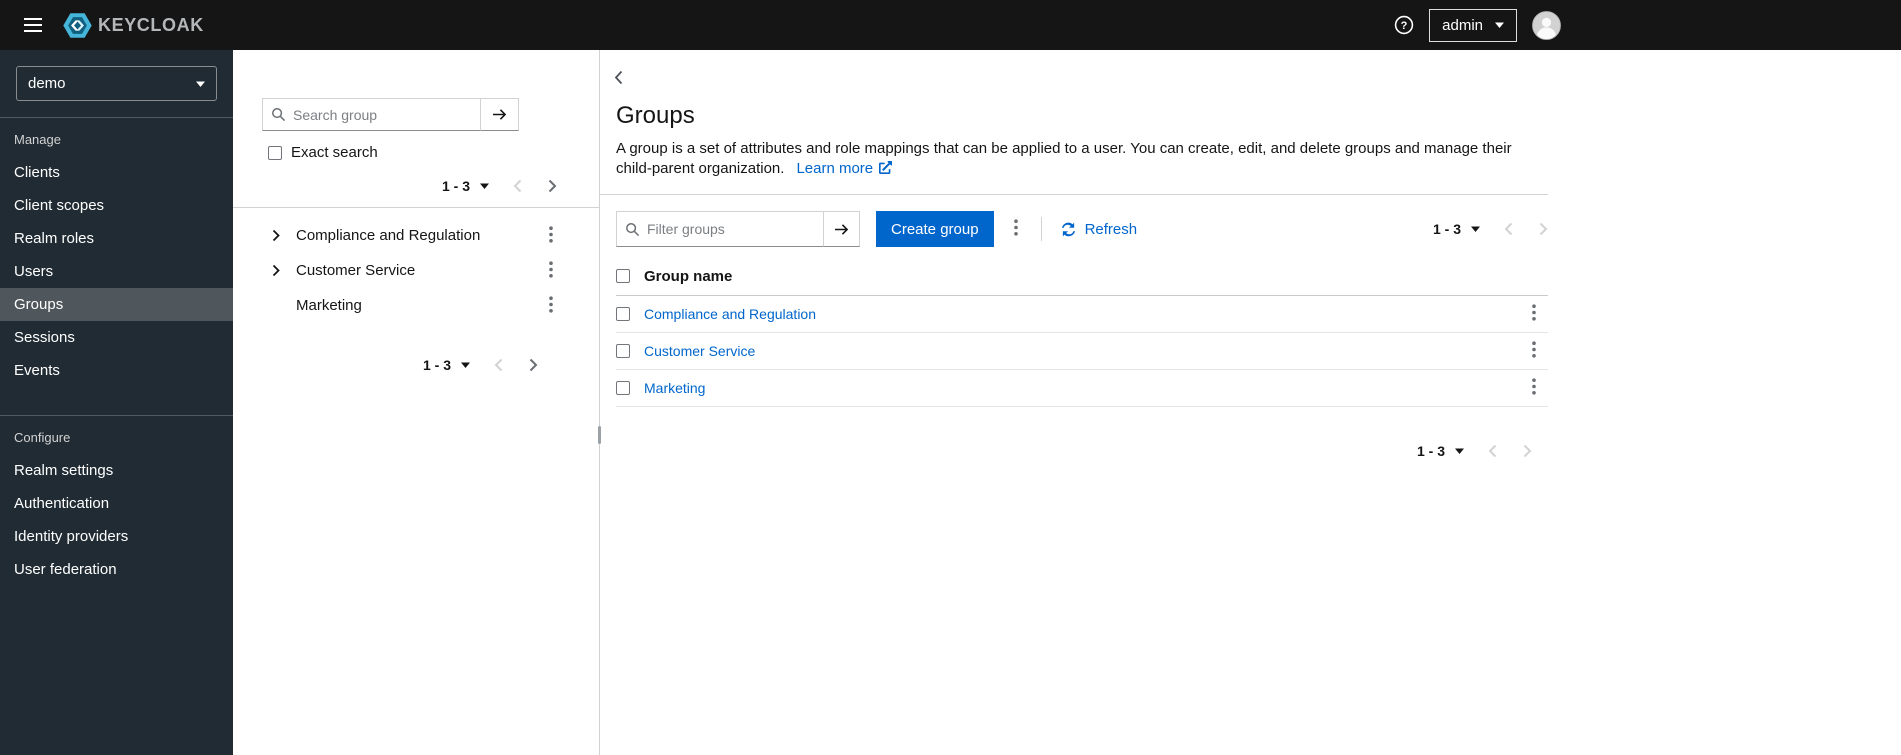 This screenshot has height=755, width=1901. I want to click on sidebar-item-events: Events, so click(116, 370).